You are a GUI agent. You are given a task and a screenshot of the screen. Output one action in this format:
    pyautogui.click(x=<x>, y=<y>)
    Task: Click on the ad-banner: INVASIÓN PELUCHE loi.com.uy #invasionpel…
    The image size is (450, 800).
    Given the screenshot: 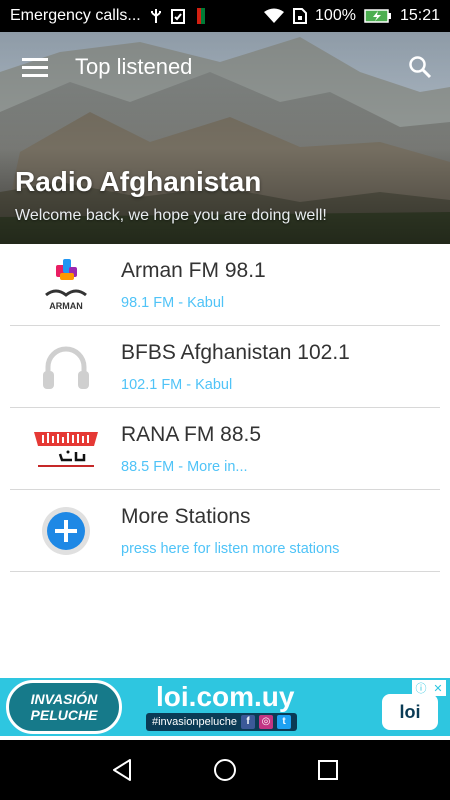 What is the action you would take?
    pyautogui.click(x=225, y=707)
    